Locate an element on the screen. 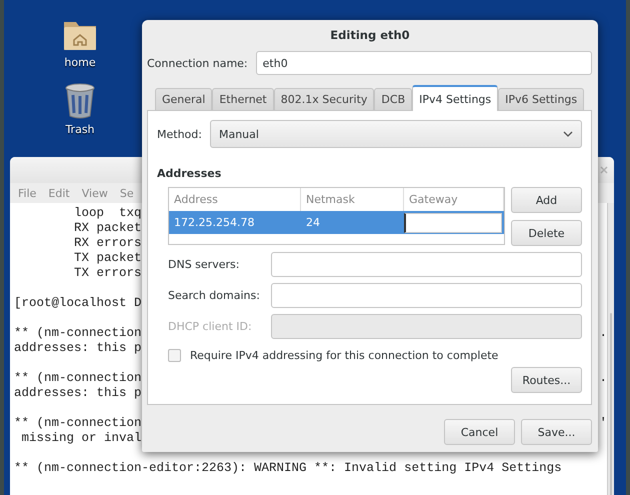  close-icon is located at coordinates (604, 170).